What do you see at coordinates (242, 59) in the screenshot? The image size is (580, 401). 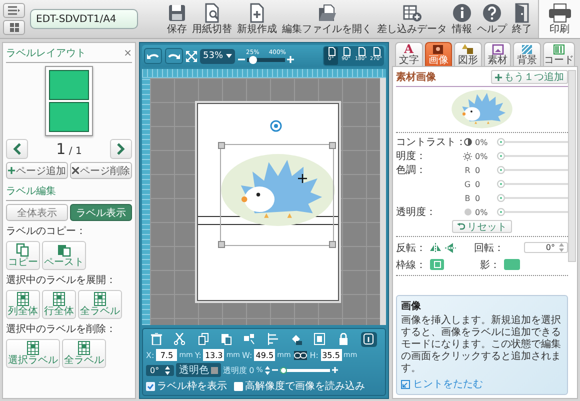 I see `zoom-out-icon` at bounding box center [242, 59].